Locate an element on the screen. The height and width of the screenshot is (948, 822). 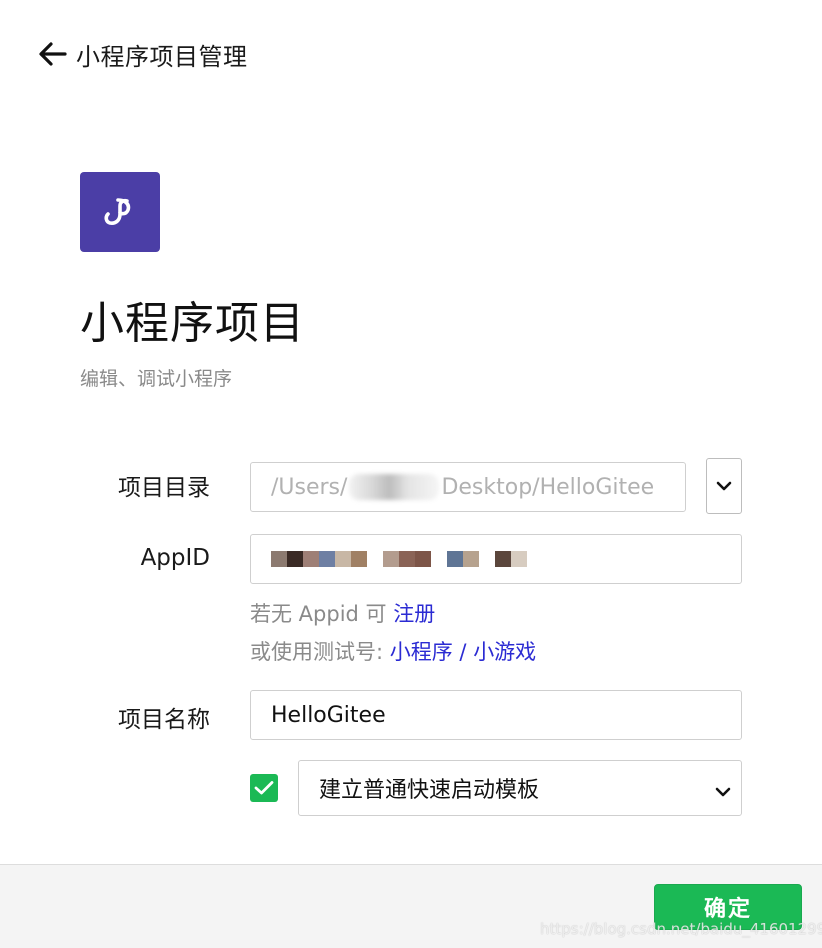
watermark: https://blog.csdn.net/baidu_41601299 is located at coordinates (681, 929).